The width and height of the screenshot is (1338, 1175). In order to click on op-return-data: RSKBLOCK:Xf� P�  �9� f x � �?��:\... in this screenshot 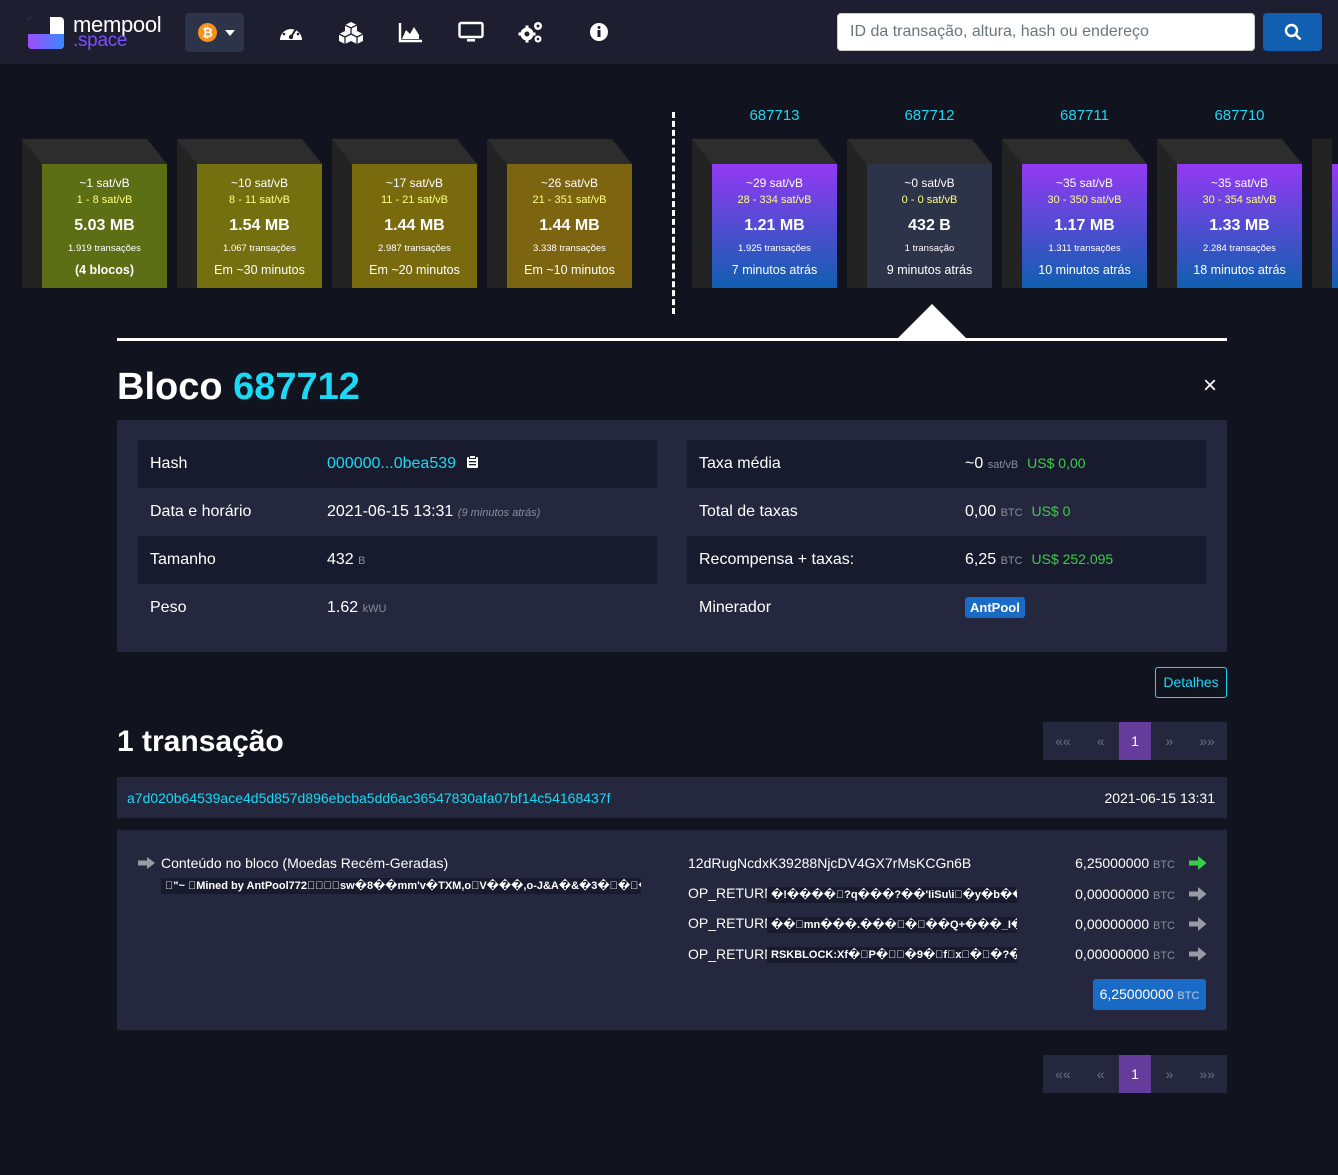, I will do `click(892, 955)`.